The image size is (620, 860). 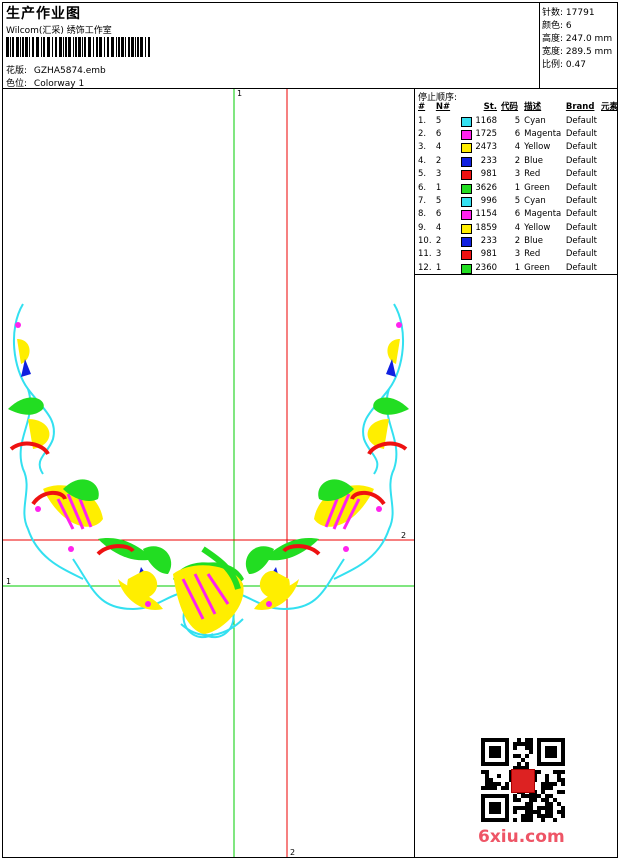 I want to click on stat-scale: 比例: 0.47, so click(x=564, y=65).